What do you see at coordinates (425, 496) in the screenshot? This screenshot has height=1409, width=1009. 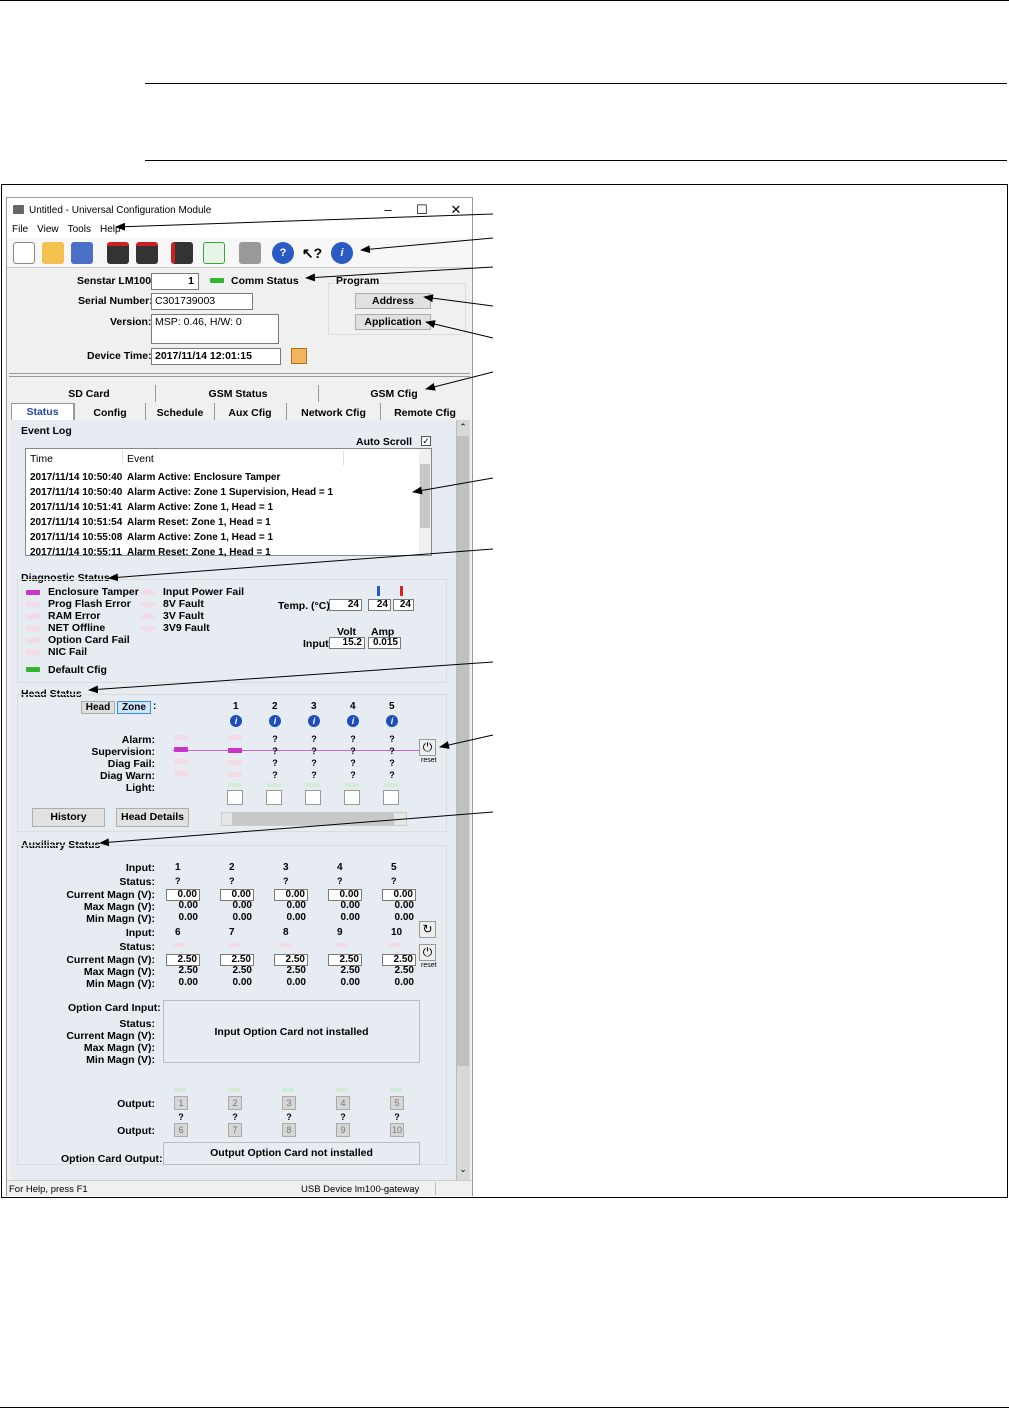 I see `event-log-scroll-thumb` at bounding box center [425, 496].